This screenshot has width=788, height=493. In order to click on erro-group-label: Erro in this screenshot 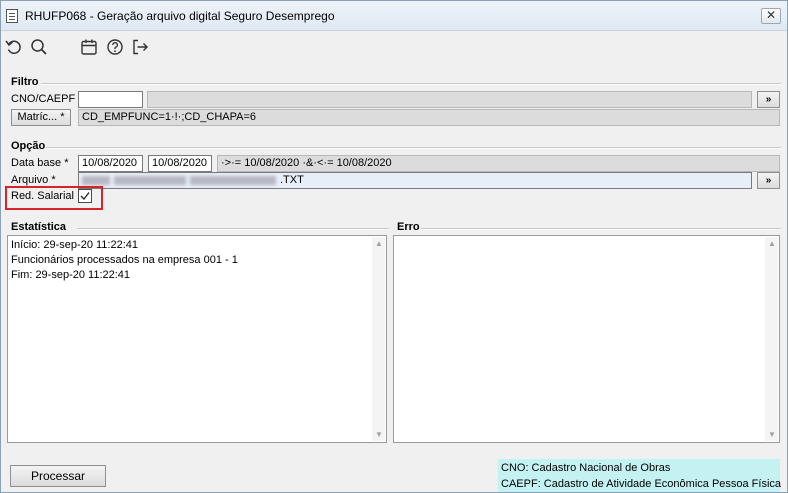, I will do `click(408, 227)`.